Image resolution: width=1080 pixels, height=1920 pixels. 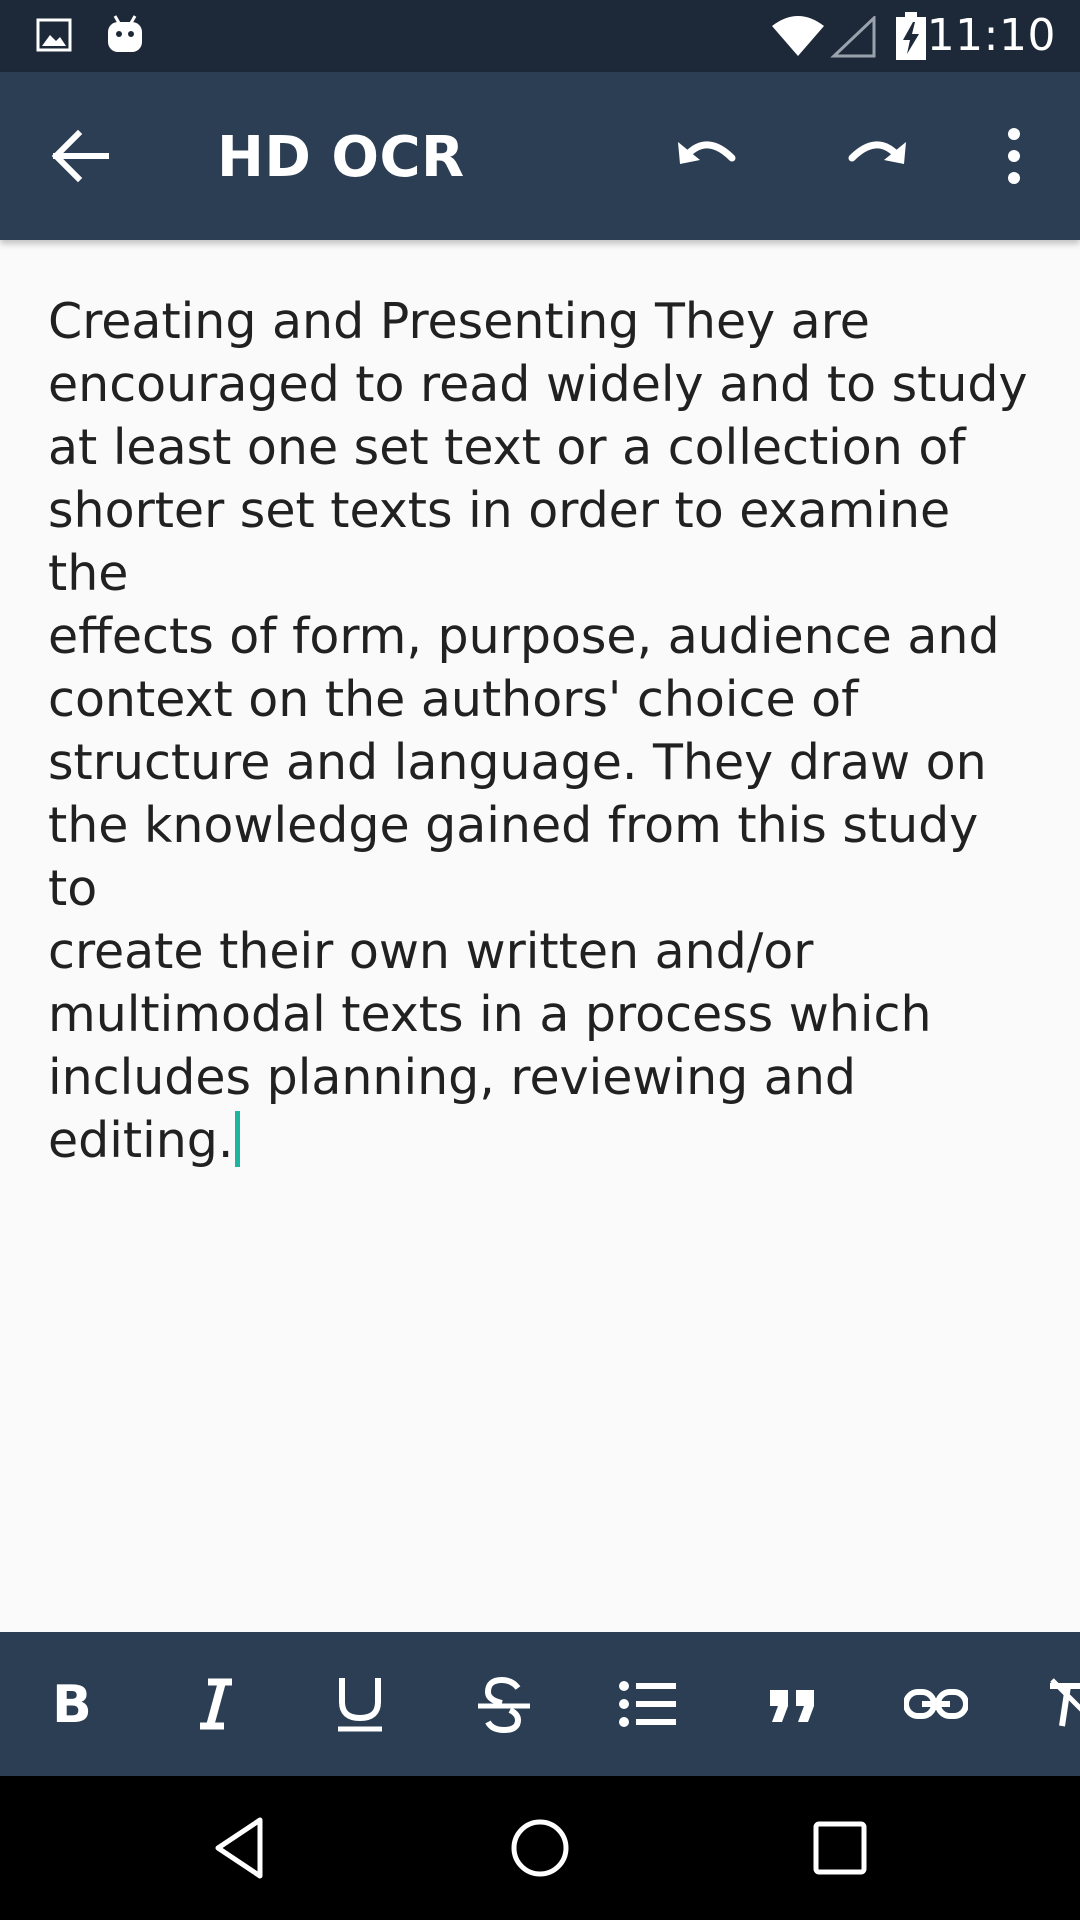 What do you see at coordinates (648, 1704) in the screenshot?
I see `bulleted-list-icon` at bounding box center [648, 1704].